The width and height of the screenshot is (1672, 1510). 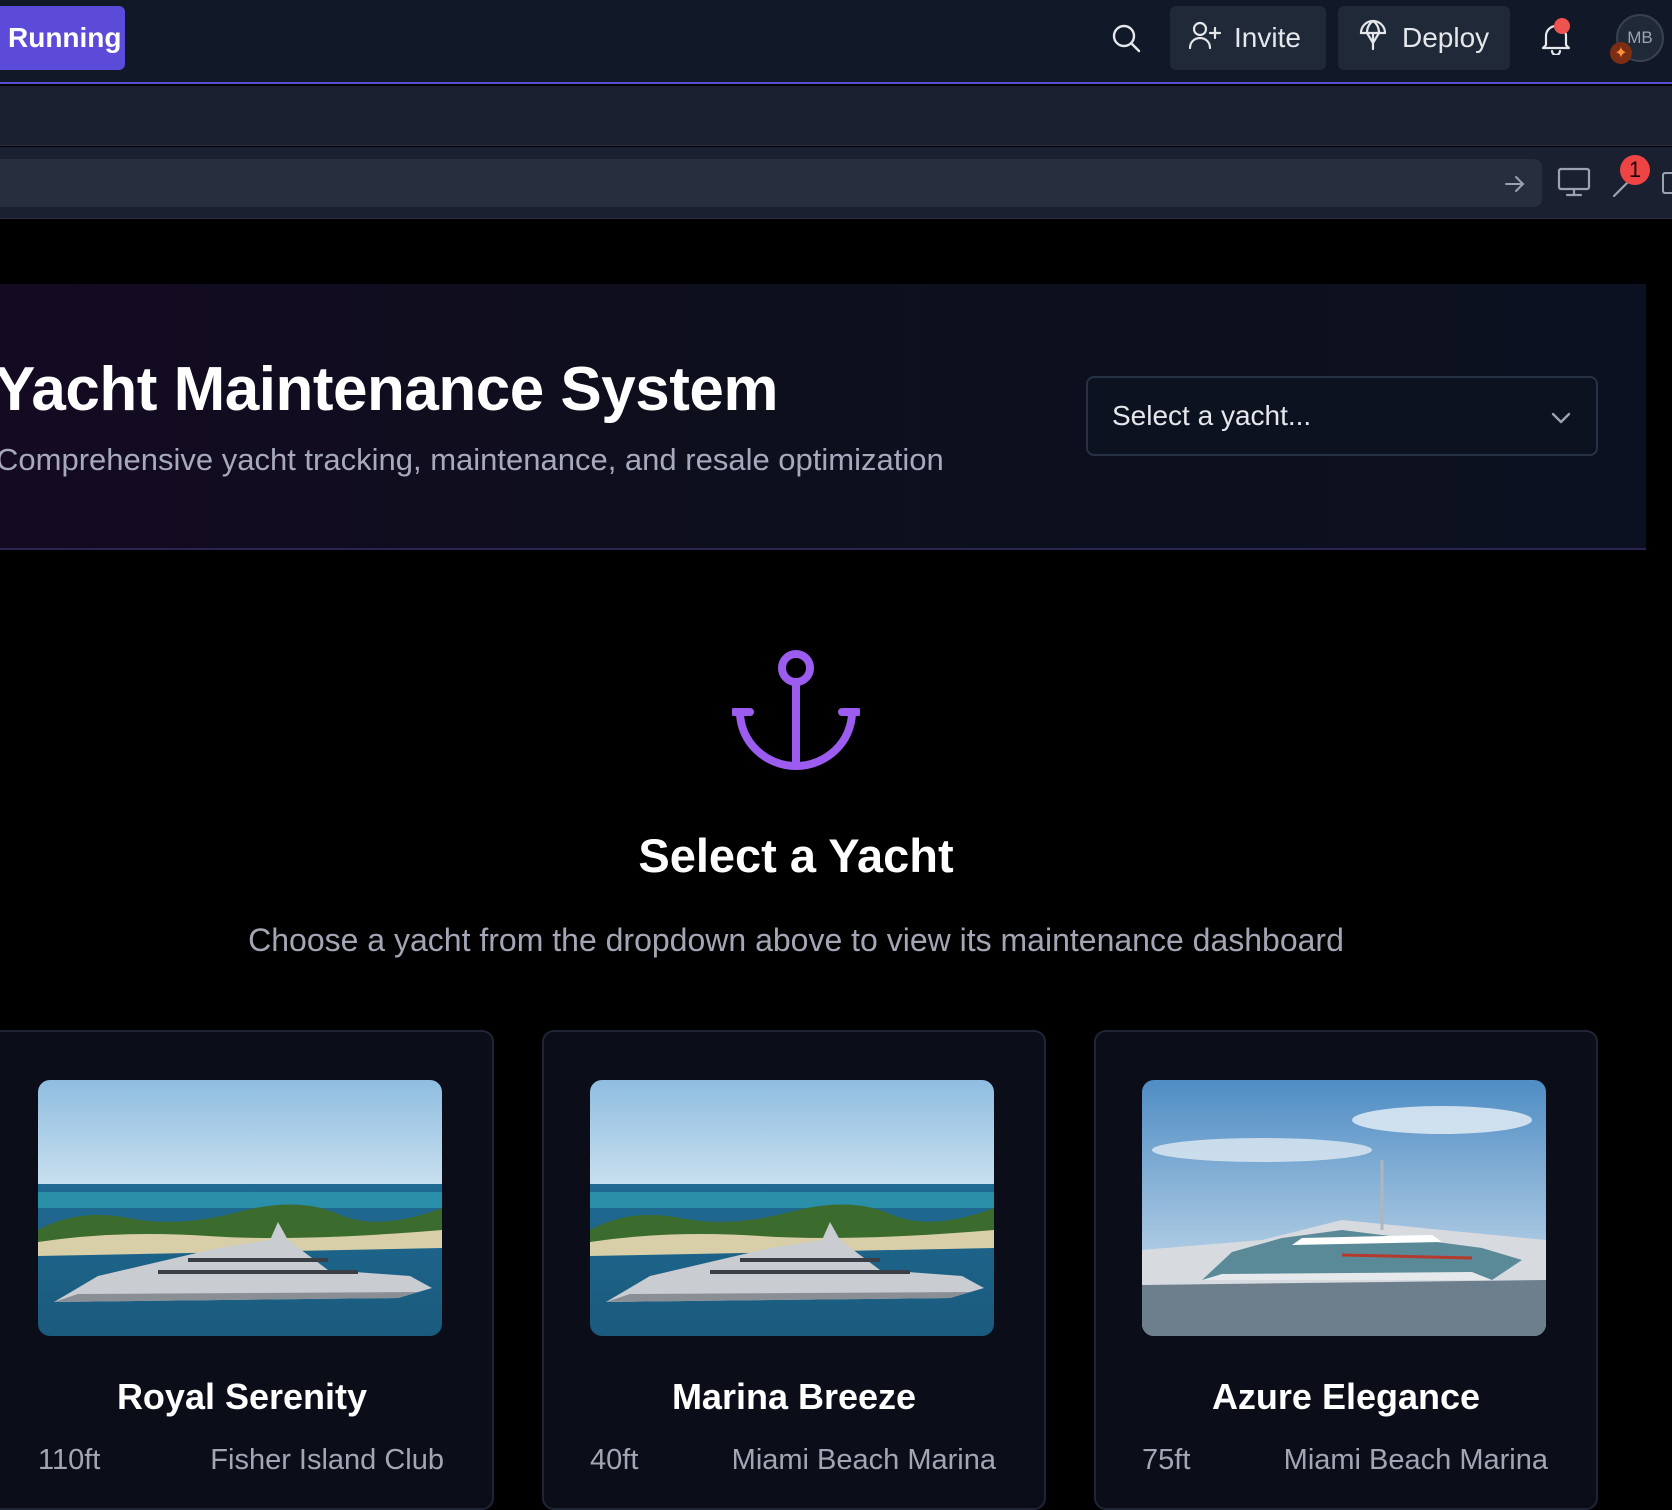 I want to click on empty-state-title: Select a Yacht, so click(x=796, y=855).